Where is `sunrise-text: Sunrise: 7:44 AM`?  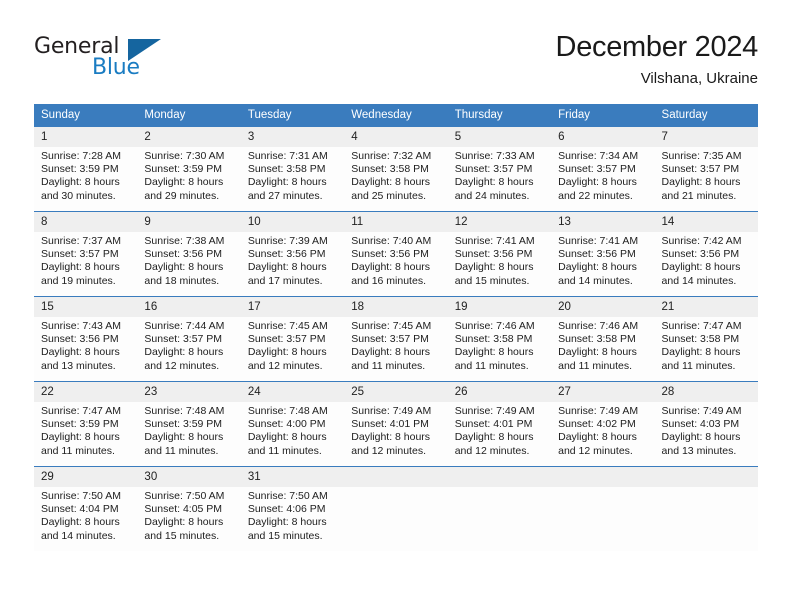 sunrise-text: Sunrise: 7:44 AM is located at coordinates (184, 326).